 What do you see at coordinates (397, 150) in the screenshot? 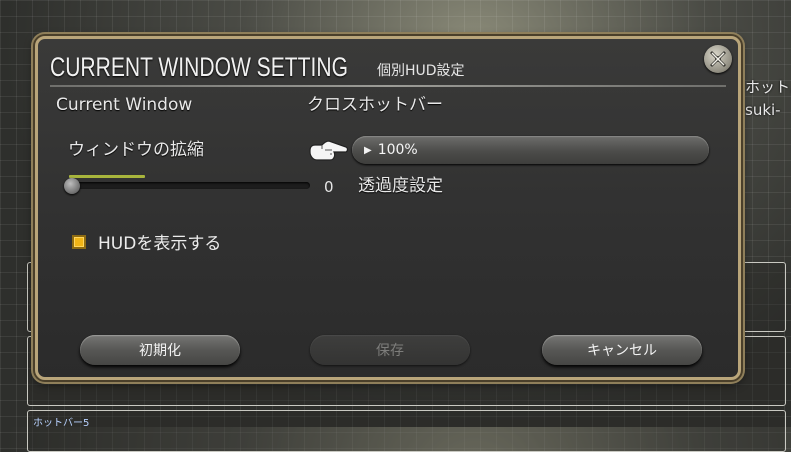
I see `opacity-dropdown-value: 100%` at bounding box center [397, 150].